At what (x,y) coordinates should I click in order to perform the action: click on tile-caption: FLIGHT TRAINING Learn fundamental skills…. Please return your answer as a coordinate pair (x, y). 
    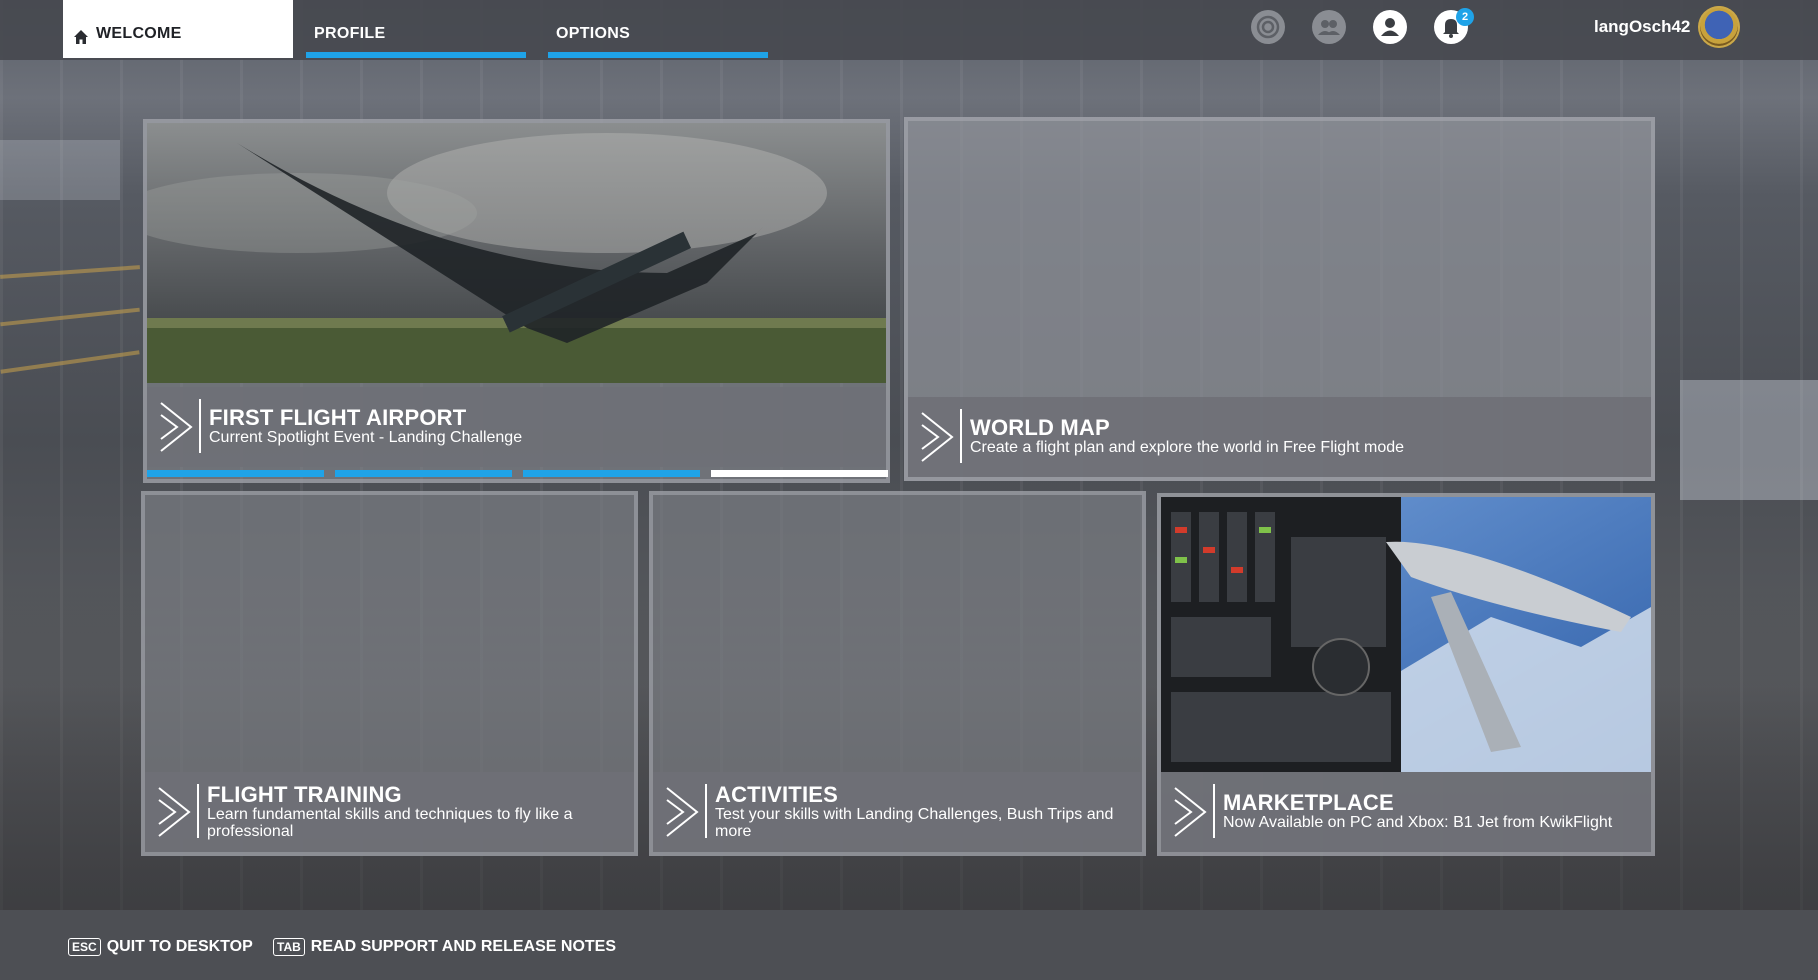
    Looking at the image, I should click on (389, 812).